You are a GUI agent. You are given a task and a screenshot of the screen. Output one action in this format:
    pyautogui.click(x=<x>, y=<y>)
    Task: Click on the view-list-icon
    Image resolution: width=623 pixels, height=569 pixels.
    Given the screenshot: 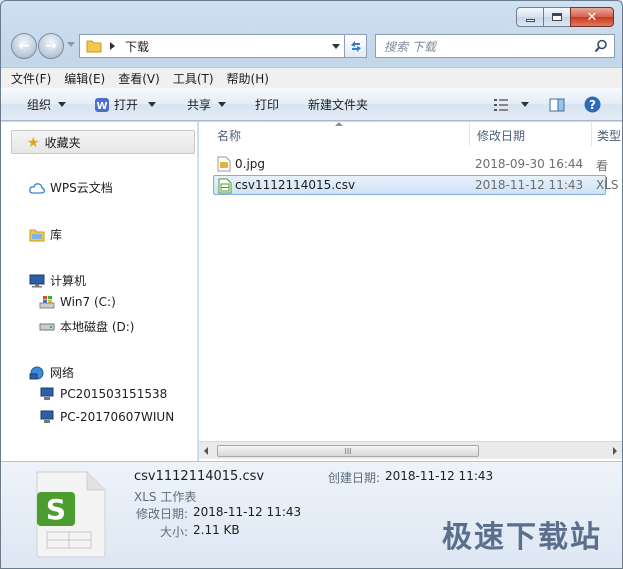 What is the action you would take?
    pyautogui.click(x=501, y=104)
    